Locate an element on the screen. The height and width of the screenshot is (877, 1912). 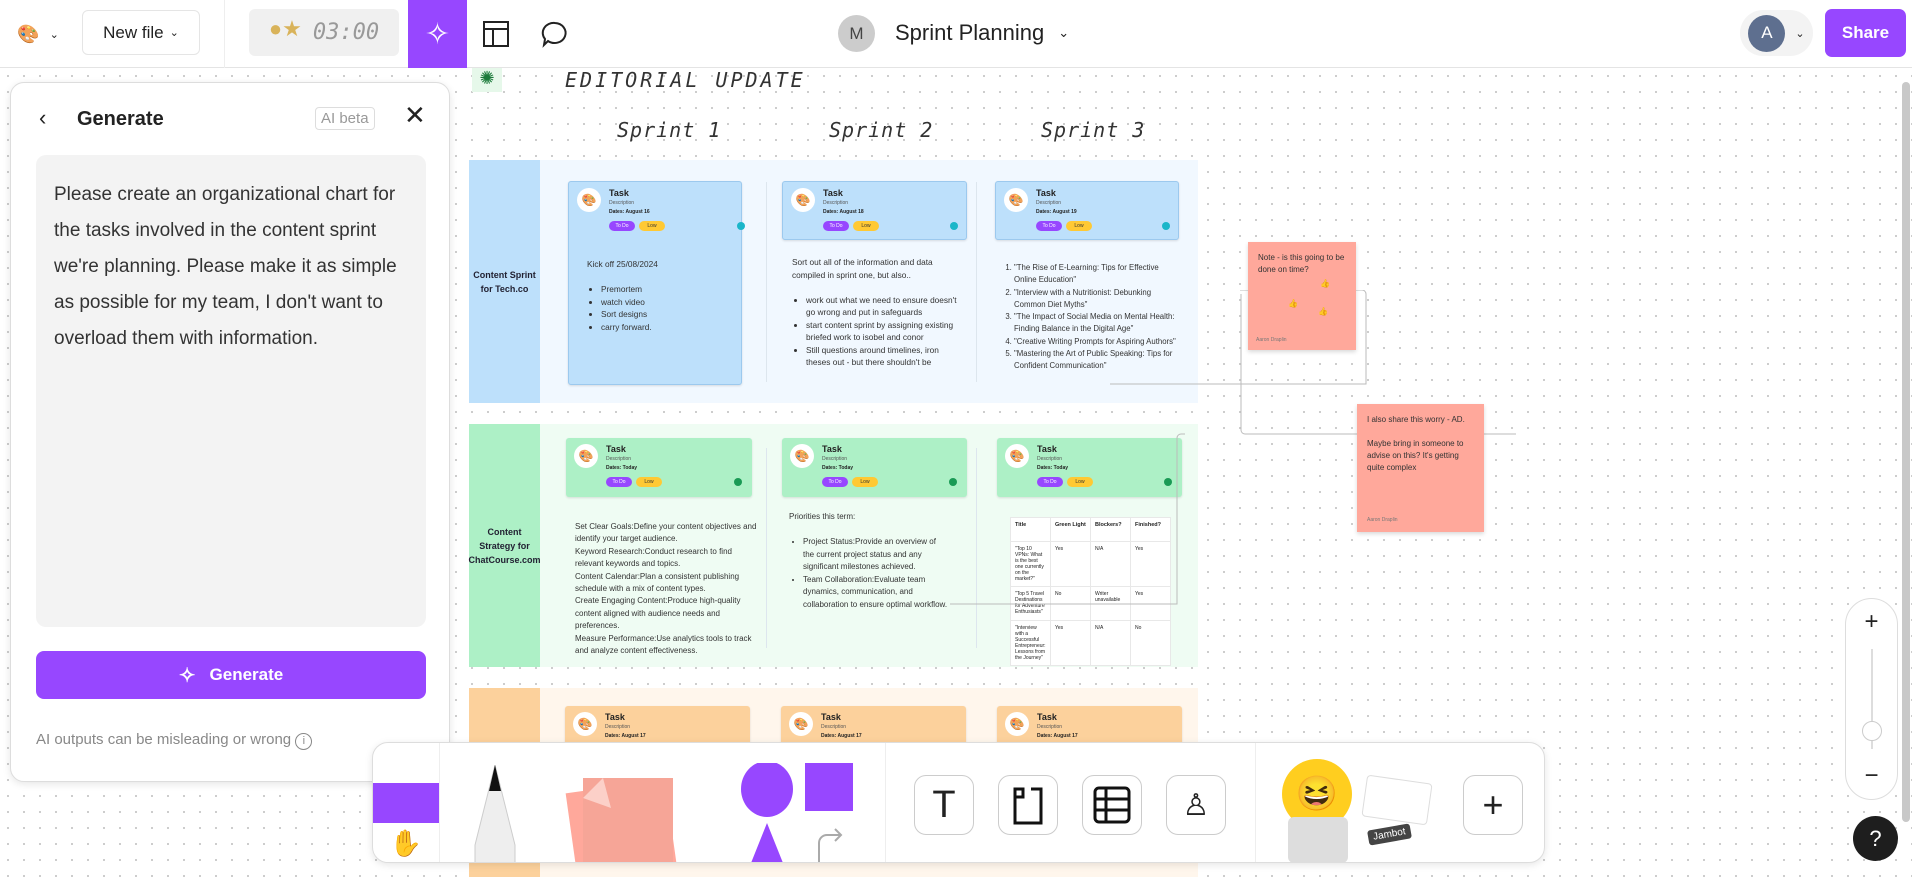
pen-tool is located at coordinates (495, 814).